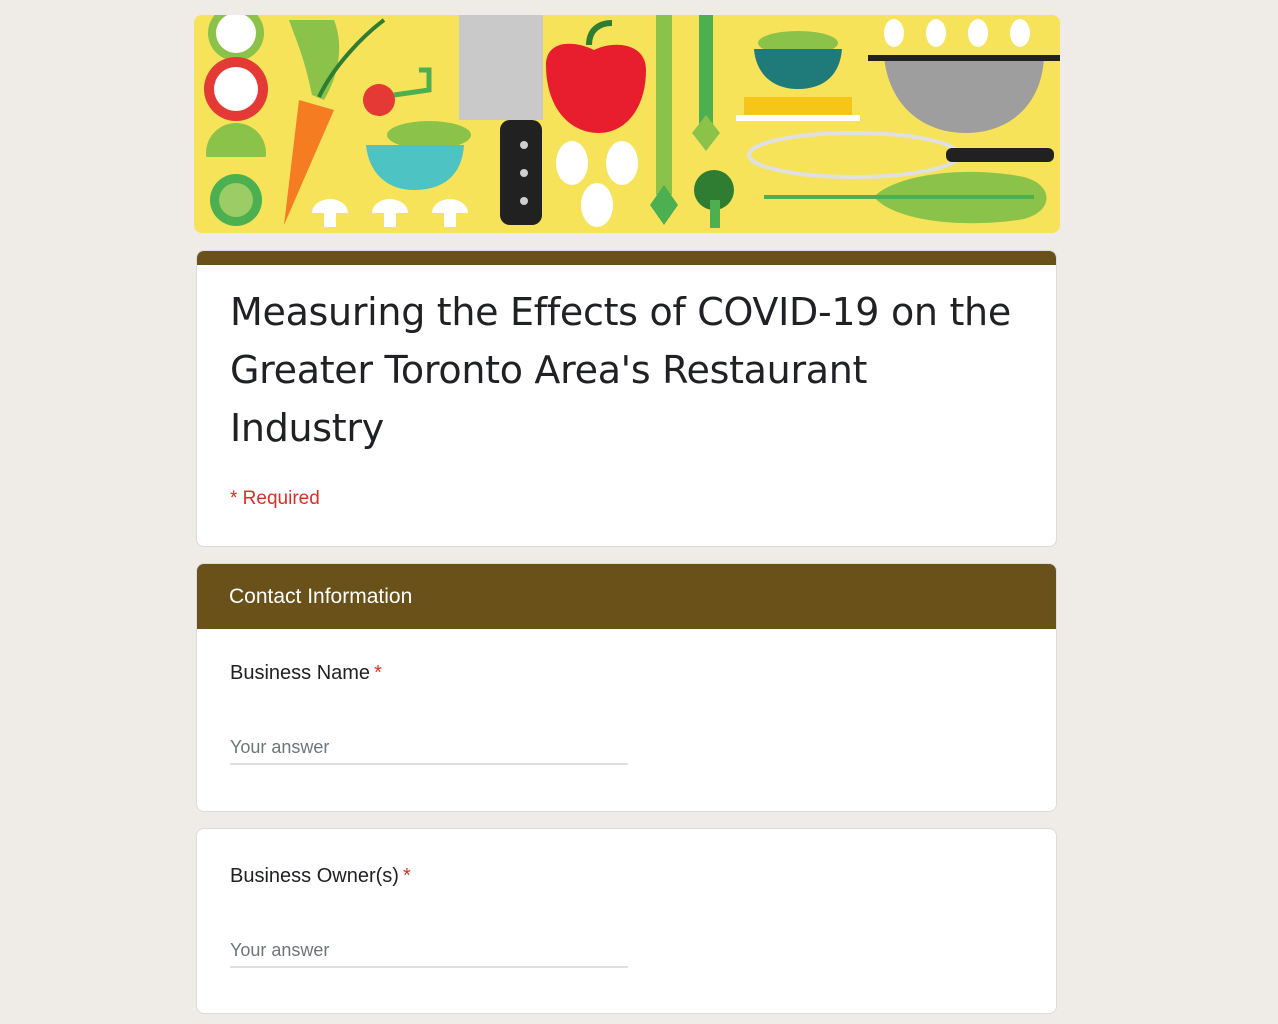 This screenshot has width=1278, height=1024. What do you see at coordinates (300, 673) in the screenshot?
I see `question-label: Business Name` at bounding box center [300, 673].